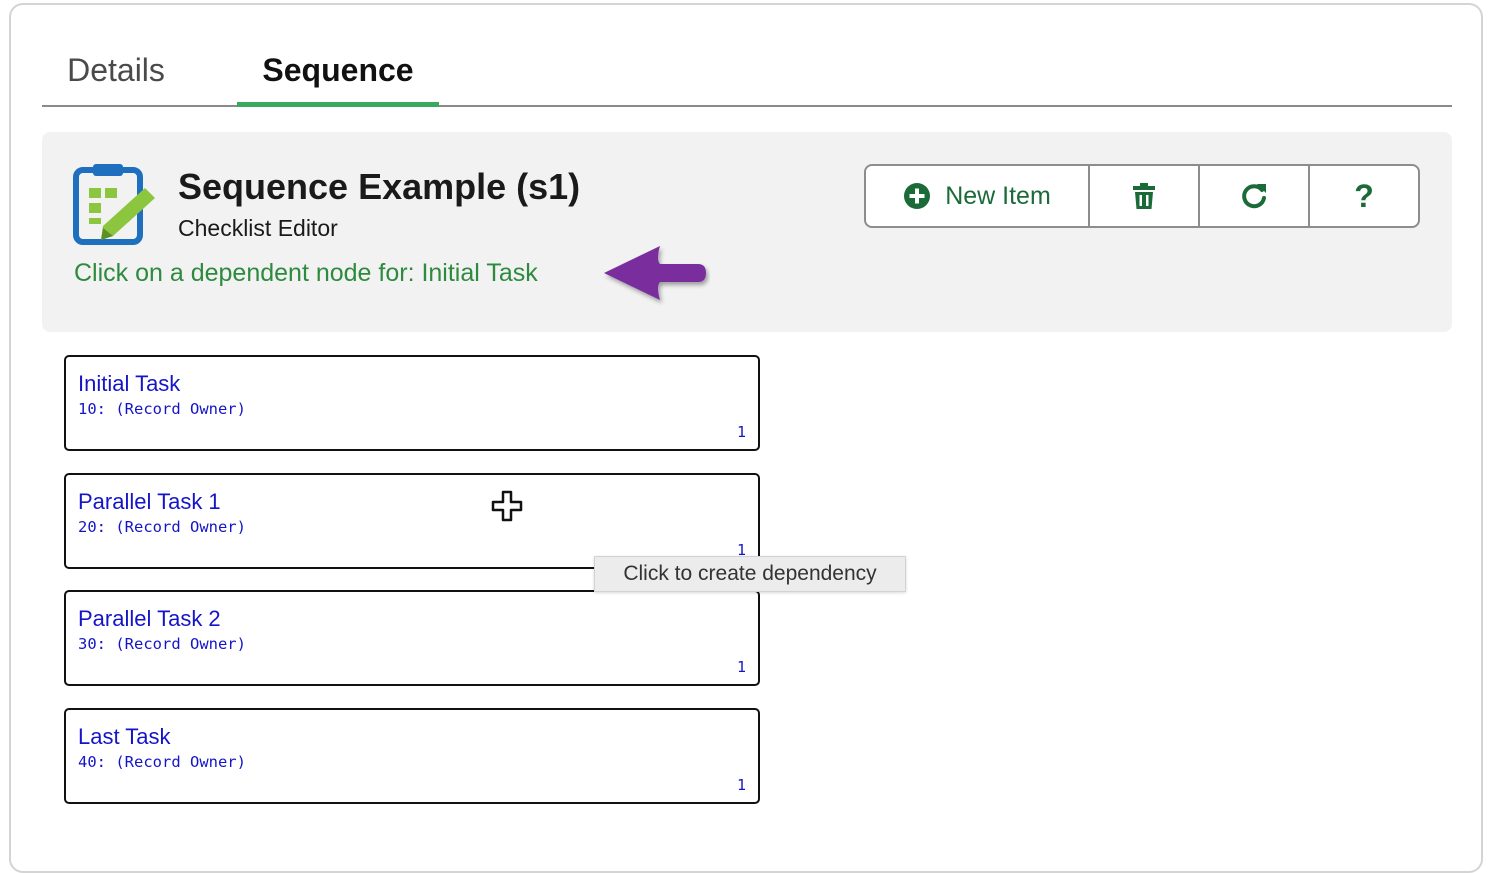 The image size is (1494, 873). I want to click on refresh-icon, so click(1254, 196).